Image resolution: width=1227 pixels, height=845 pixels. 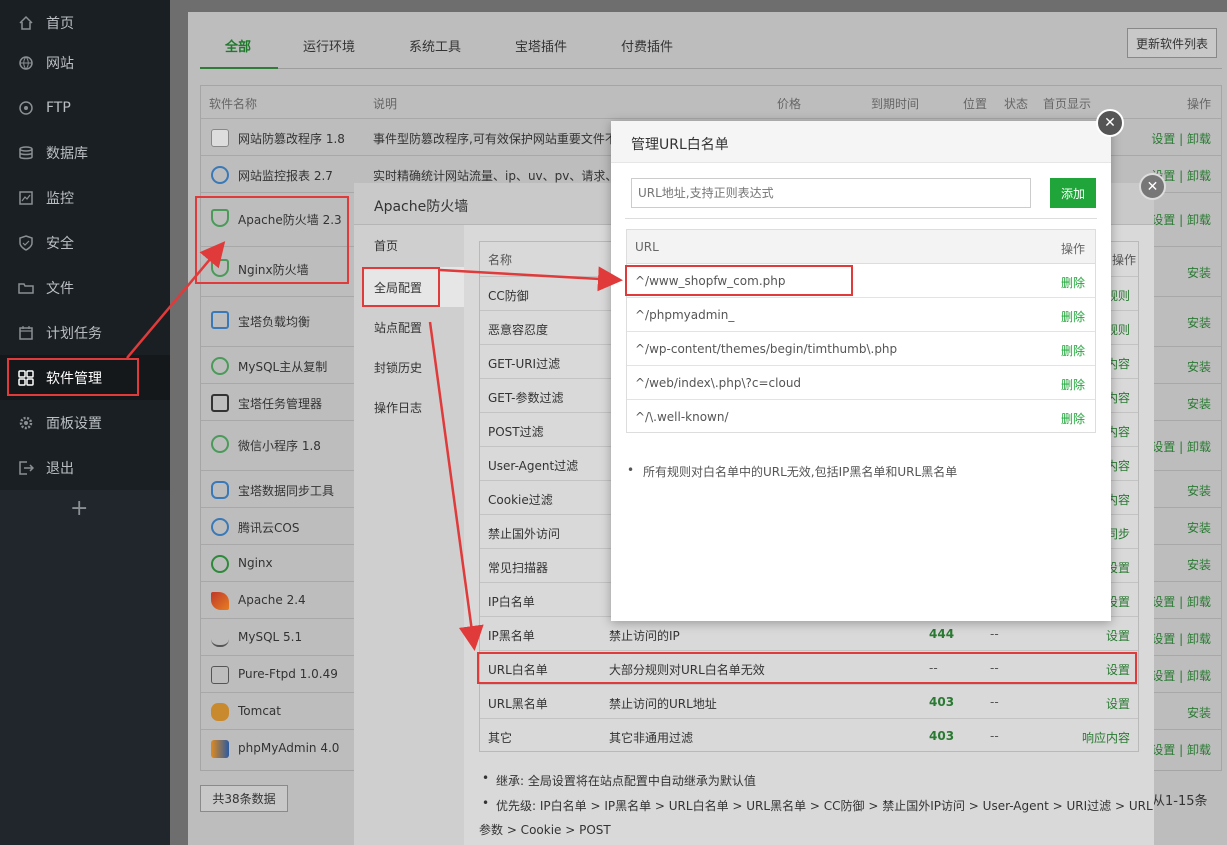 What do you see at coordinates (456, 486) in the screenshot?
I see `arrow-global-to-url-whitelist` at bounding box center [456, 486].